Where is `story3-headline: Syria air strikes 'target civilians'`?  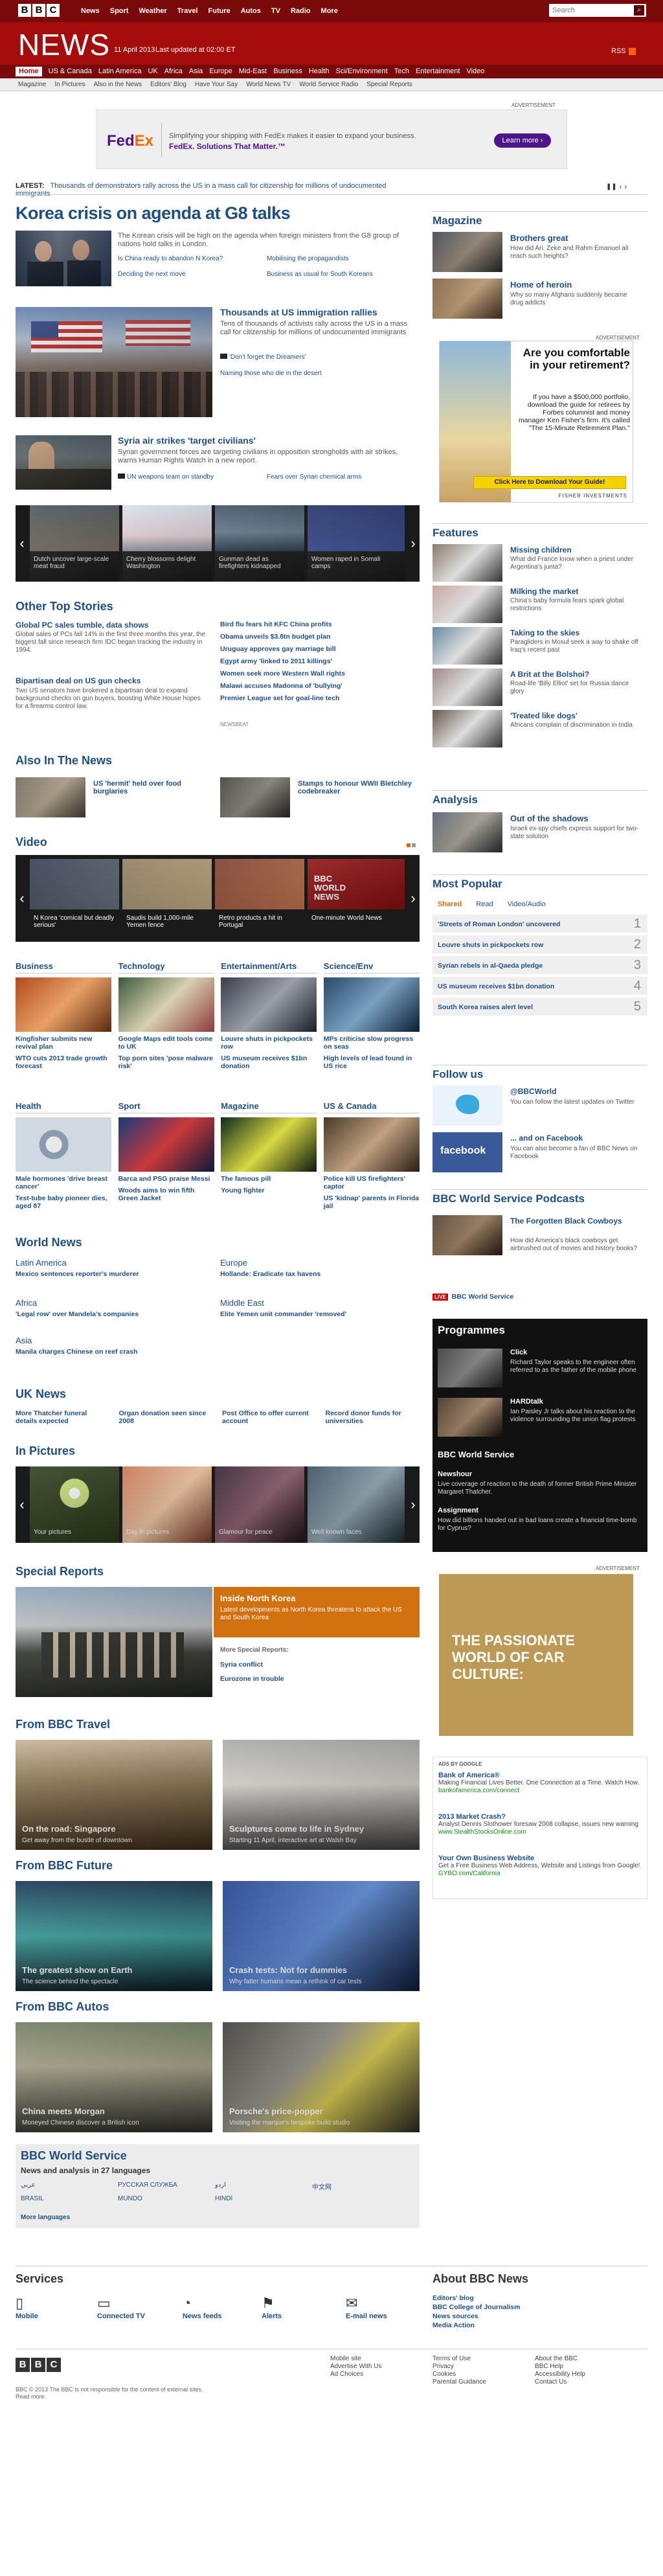 story3-headline: Syria air strikes 'target civilians' is located at coordinates (187, 440).